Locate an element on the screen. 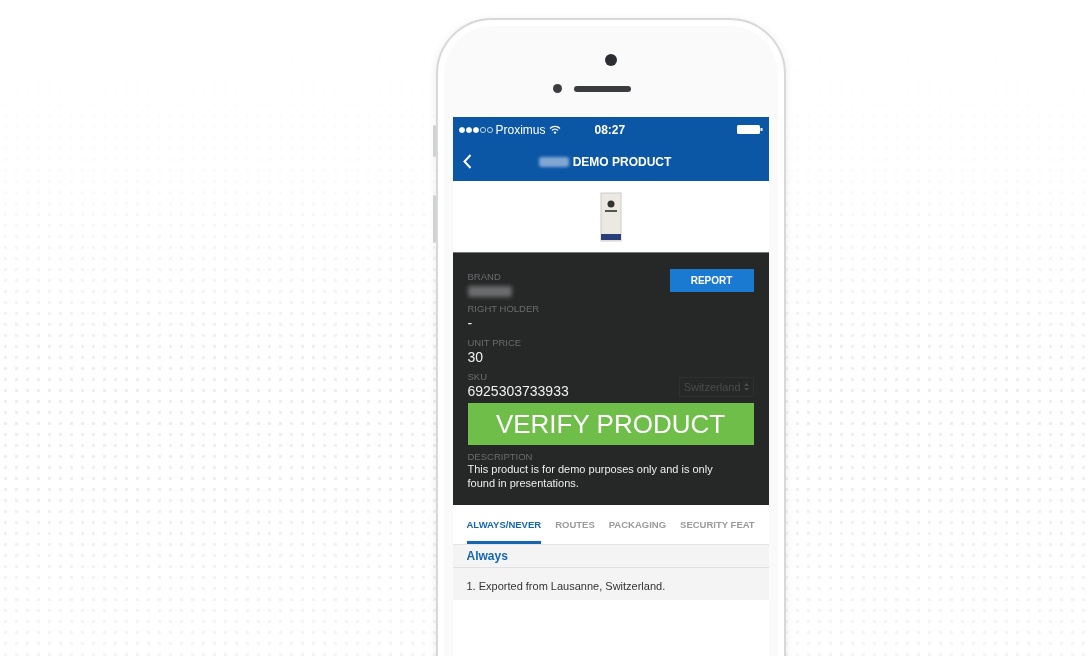 The height and width of the screenshot is (656, 1091). description-text: This product is for demo purposes only and is only found in presentations. is located at coordinates (590, 476).